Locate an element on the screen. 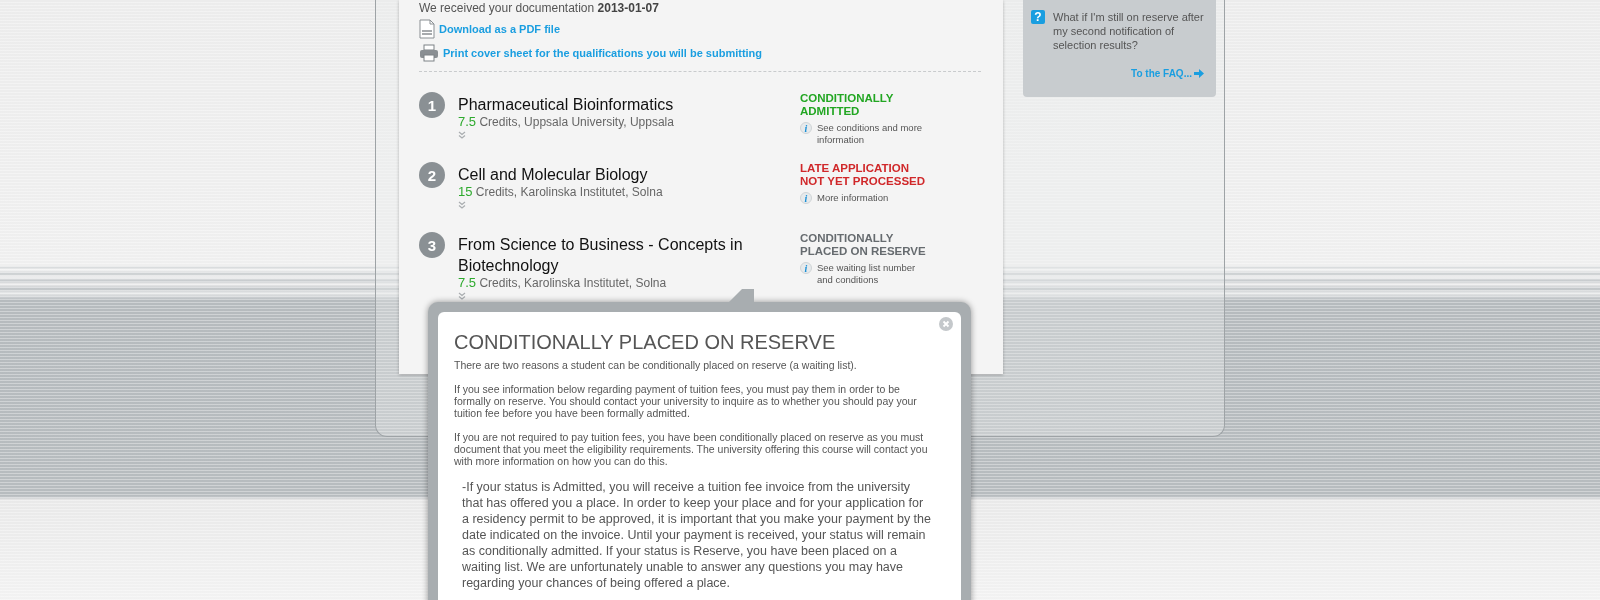 This screenshot has width=1600, height=600. course-title: From Science to Business - Concepts in Biotechnology is located at coordinates (601, 255).